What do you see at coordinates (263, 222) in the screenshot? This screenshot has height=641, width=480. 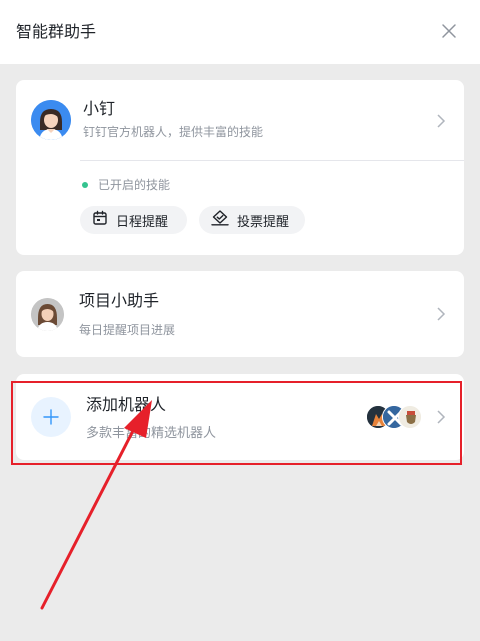 I see `skill-chip-label: 投票提醒` at bounding box center [263, 222].